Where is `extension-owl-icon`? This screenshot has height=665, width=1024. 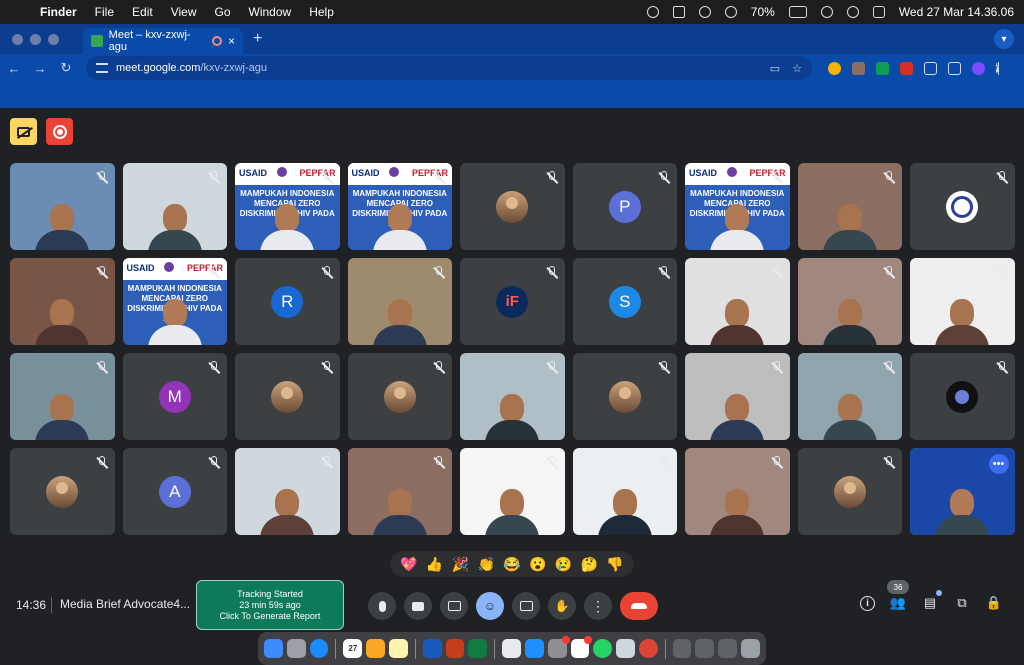
extension-owl-icon is located at coordinates (858, 68).